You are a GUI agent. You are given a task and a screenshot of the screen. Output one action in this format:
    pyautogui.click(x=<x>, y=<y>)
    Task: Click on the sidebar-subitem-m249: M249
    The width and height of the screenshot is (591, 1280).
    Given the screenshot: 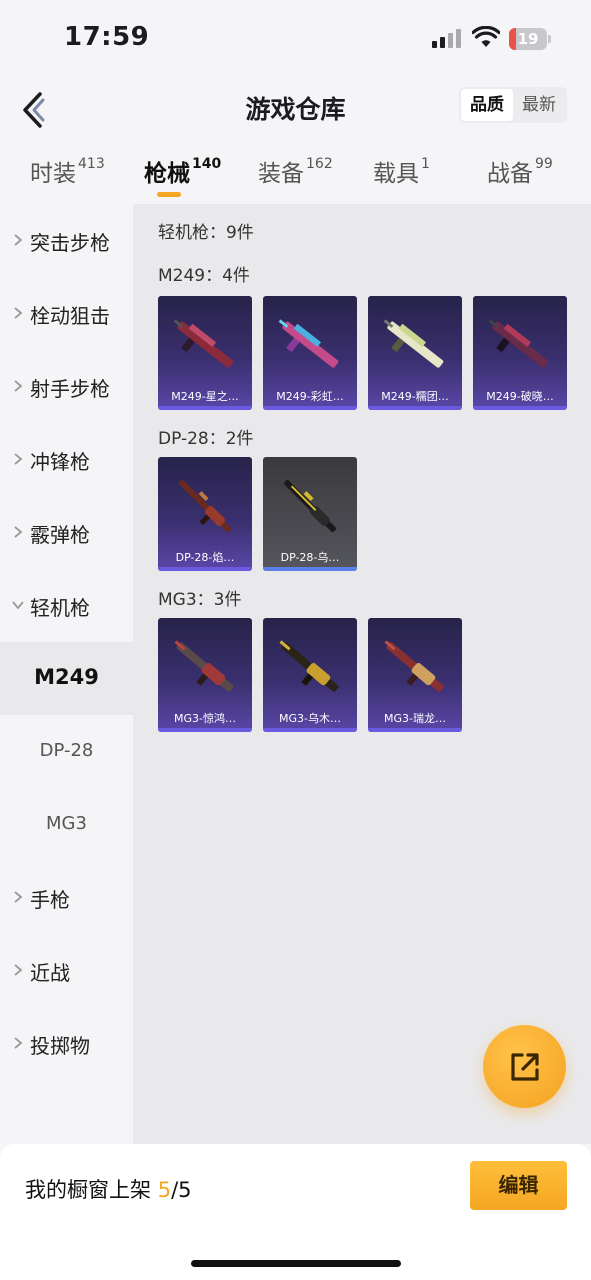 What is the action you would take?
    pyautogui.click(x=66, y=678)
    